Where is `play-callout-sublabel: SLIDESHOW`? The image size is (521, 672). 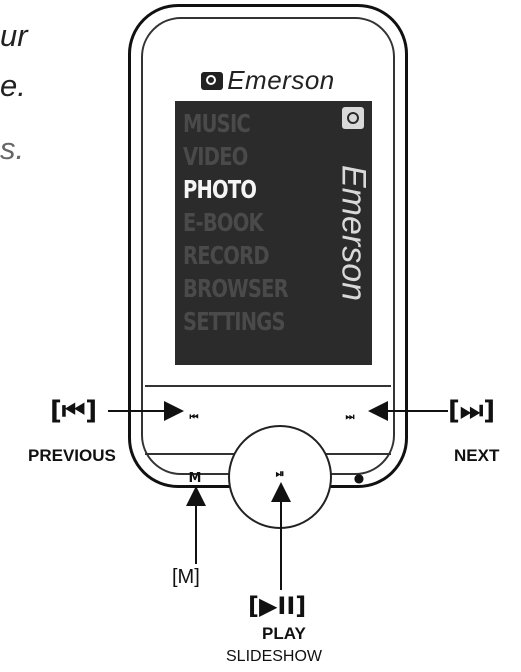
play-callout-sublabel: SLIDESHOW is located at coordinates (274, 656).